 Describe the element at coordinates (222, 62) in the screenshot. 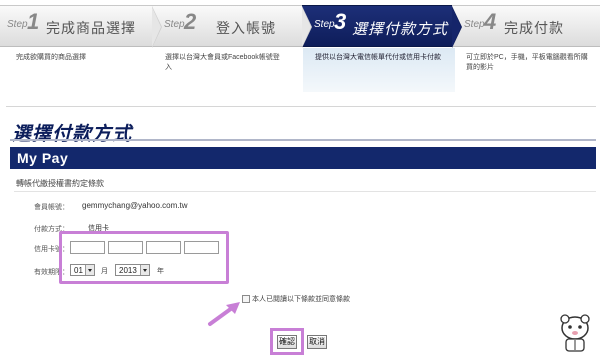

I see `step-2-desc: 選擇以台灣大會員或Facebook帳號登入` at that location.